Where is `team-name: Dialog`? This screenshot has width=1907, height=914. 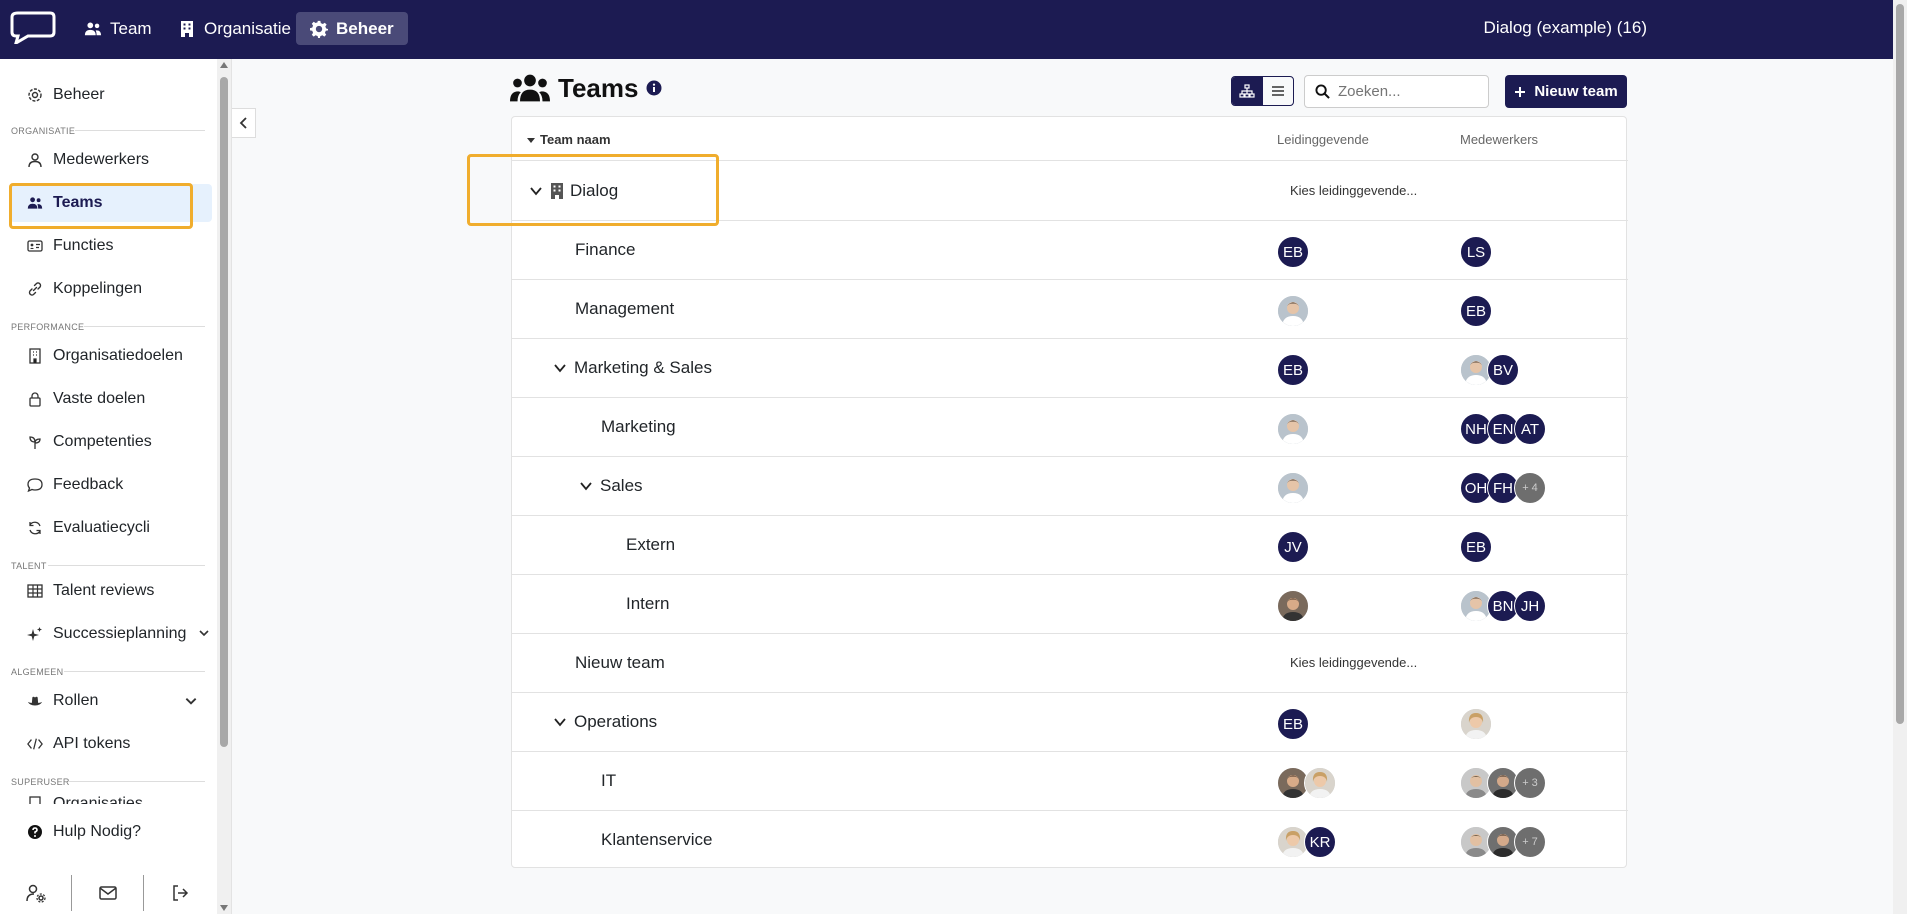 team-name: Dialog is located at coordinates (573, 191).